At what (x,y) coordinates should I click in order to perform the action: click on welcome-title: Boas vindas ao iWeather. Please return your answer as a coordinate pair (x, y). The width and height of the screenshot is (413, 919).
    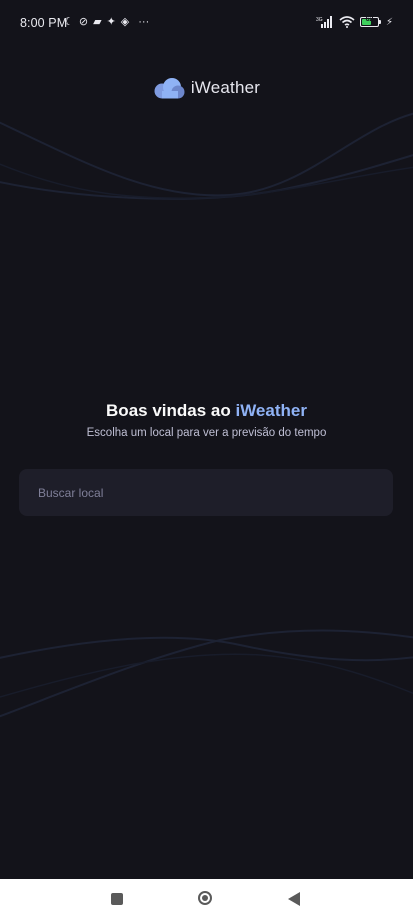
    Looking at the image, I should click on (206, 411).